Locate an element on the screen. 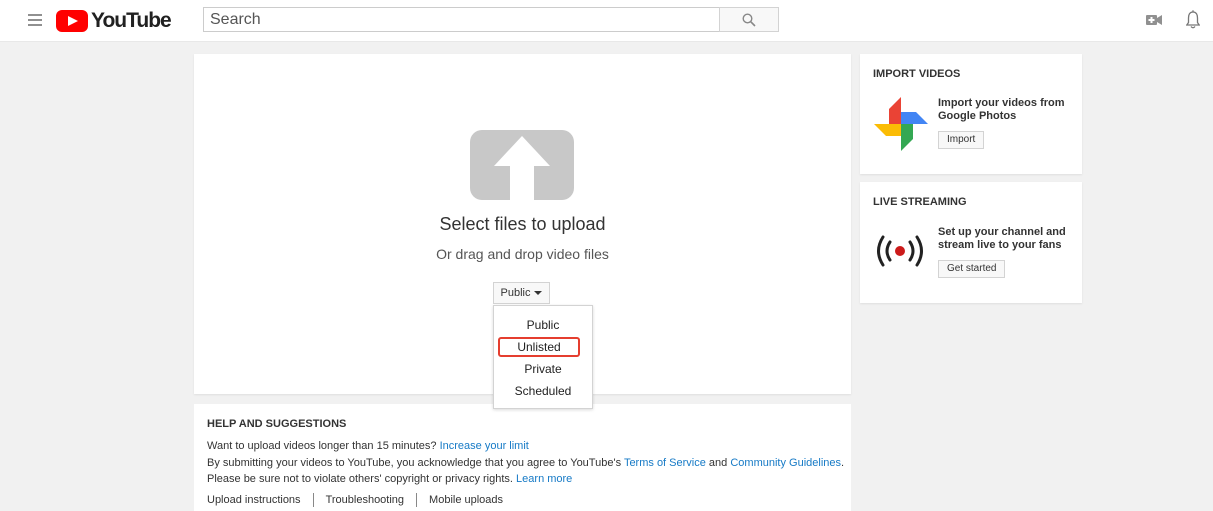 Image resolution: width=1213 pixels, height=511 pixels. google-photos-pinwheel-icon is located at coordinates (901, 124).